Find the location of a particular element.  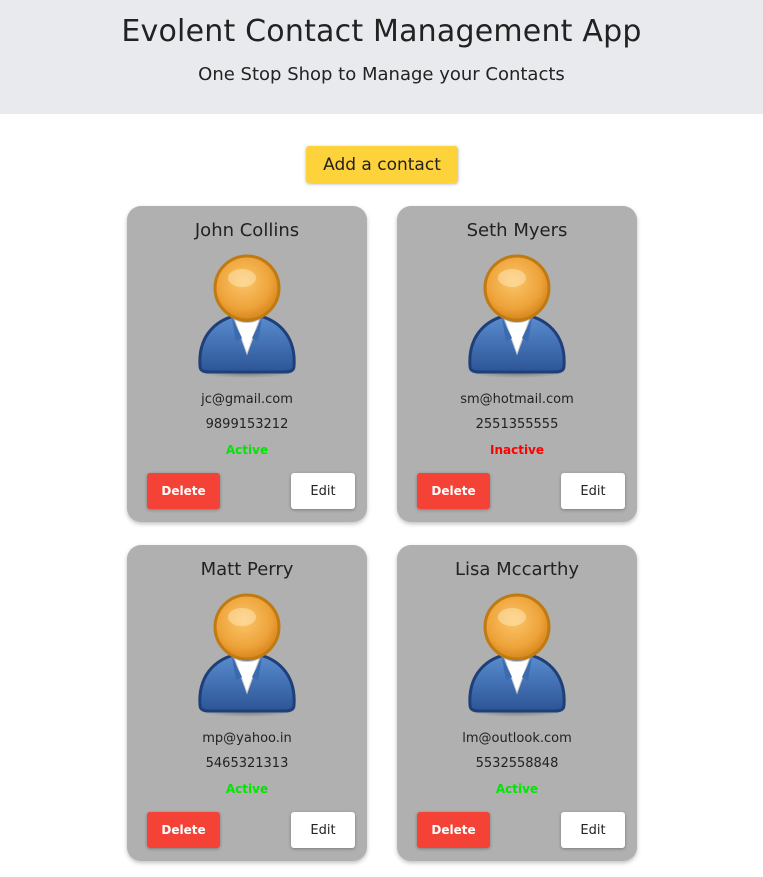

page-title: Evolent Contact Management App is located at coordinates (381, 31).